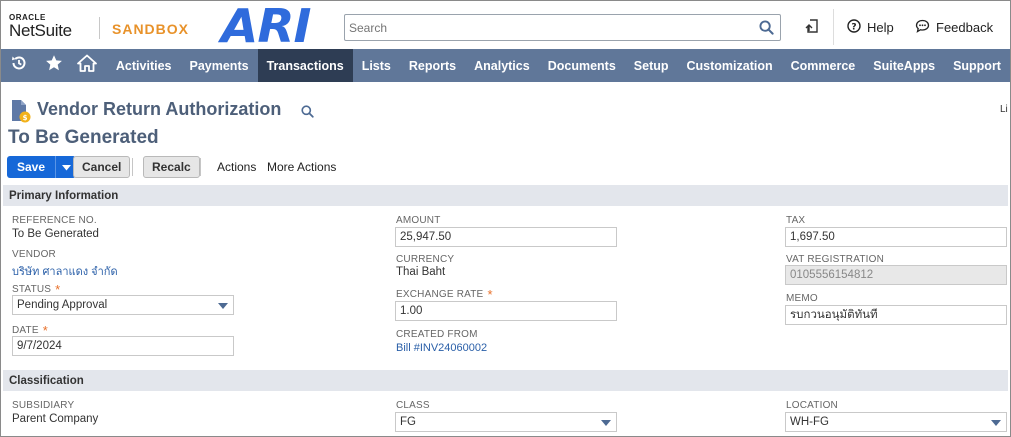 The width and height of the screenshot is (1011, 437). I want to click on subsidiary-value: Parent Company, so click(55, 419).